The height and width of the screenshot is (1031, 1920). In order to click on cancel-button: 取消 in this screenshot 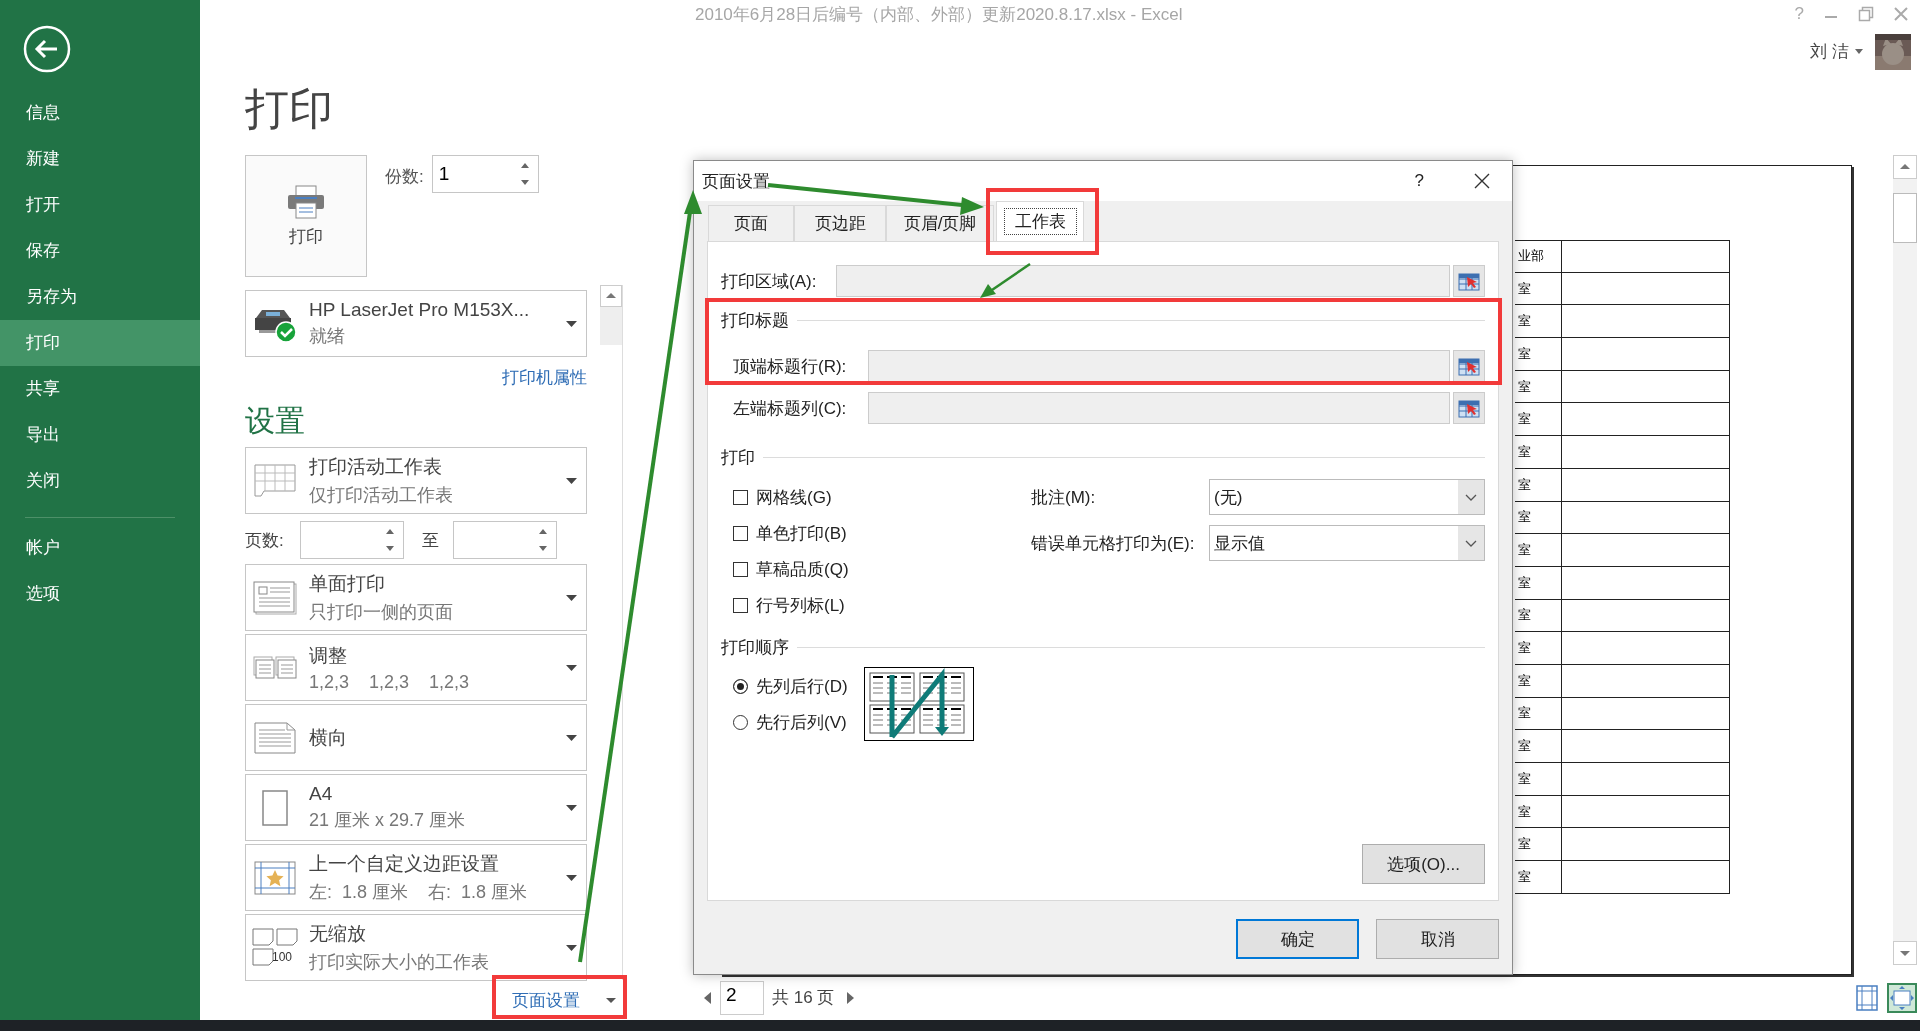, I will do `click(1437, 939)`.